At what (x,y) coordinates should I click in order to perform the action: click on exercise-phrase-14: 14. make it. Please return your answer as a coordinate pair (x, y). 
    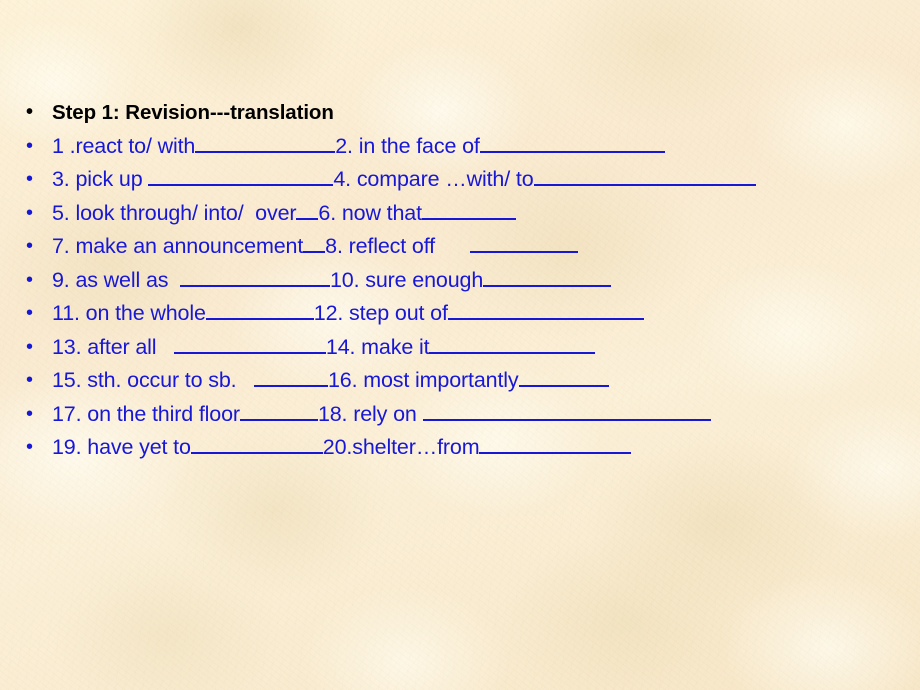
    Looking at the image, I should click on (377, 346).